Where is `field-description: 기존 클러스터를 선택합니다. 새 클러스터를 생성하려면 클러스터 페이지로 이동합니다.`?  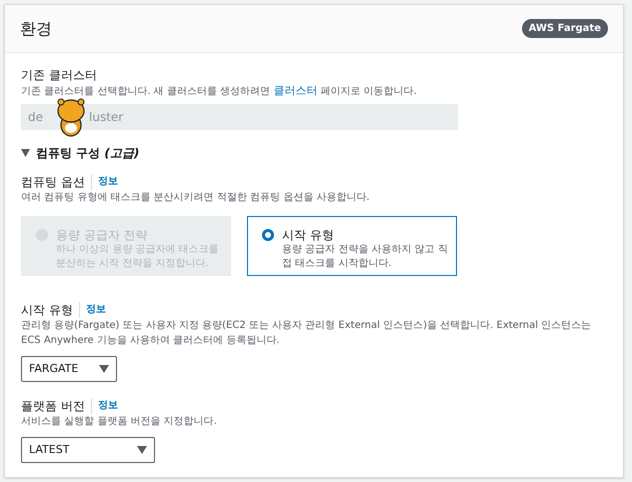
field-description: 기존 클러스터를 선택합니다. 새 클러스터를 생성하려면 클러스터 페이지로 이동합니다. is located at coordinates (219, 91).